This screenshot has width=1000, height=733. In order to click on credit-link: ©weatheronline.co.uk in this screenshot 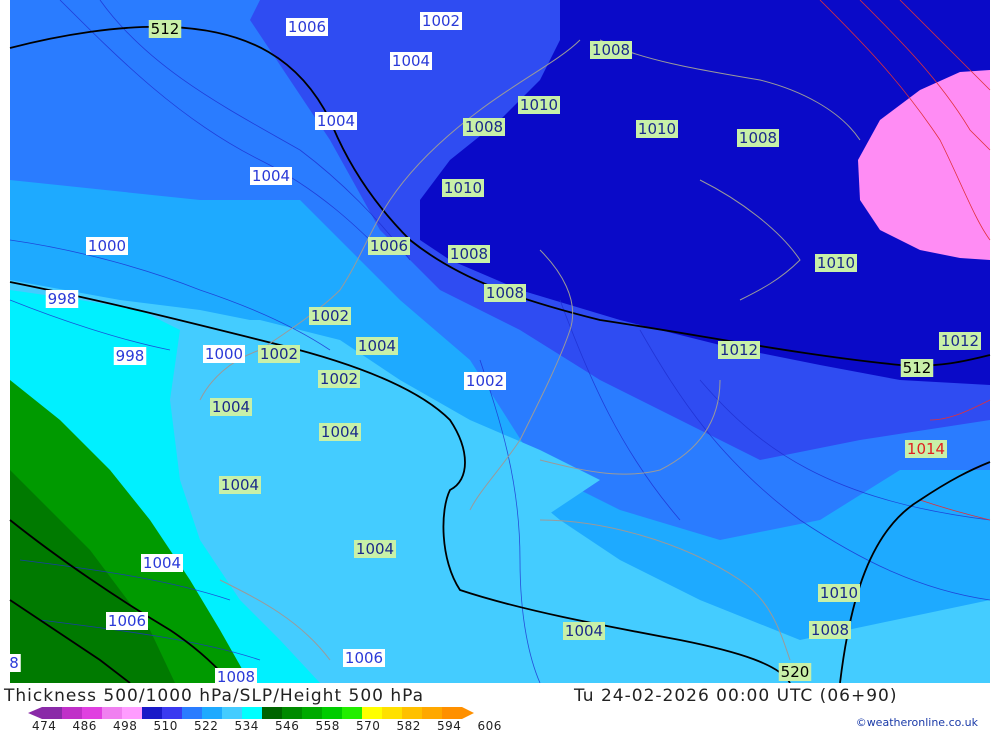, I will do `click(917, 722)`.